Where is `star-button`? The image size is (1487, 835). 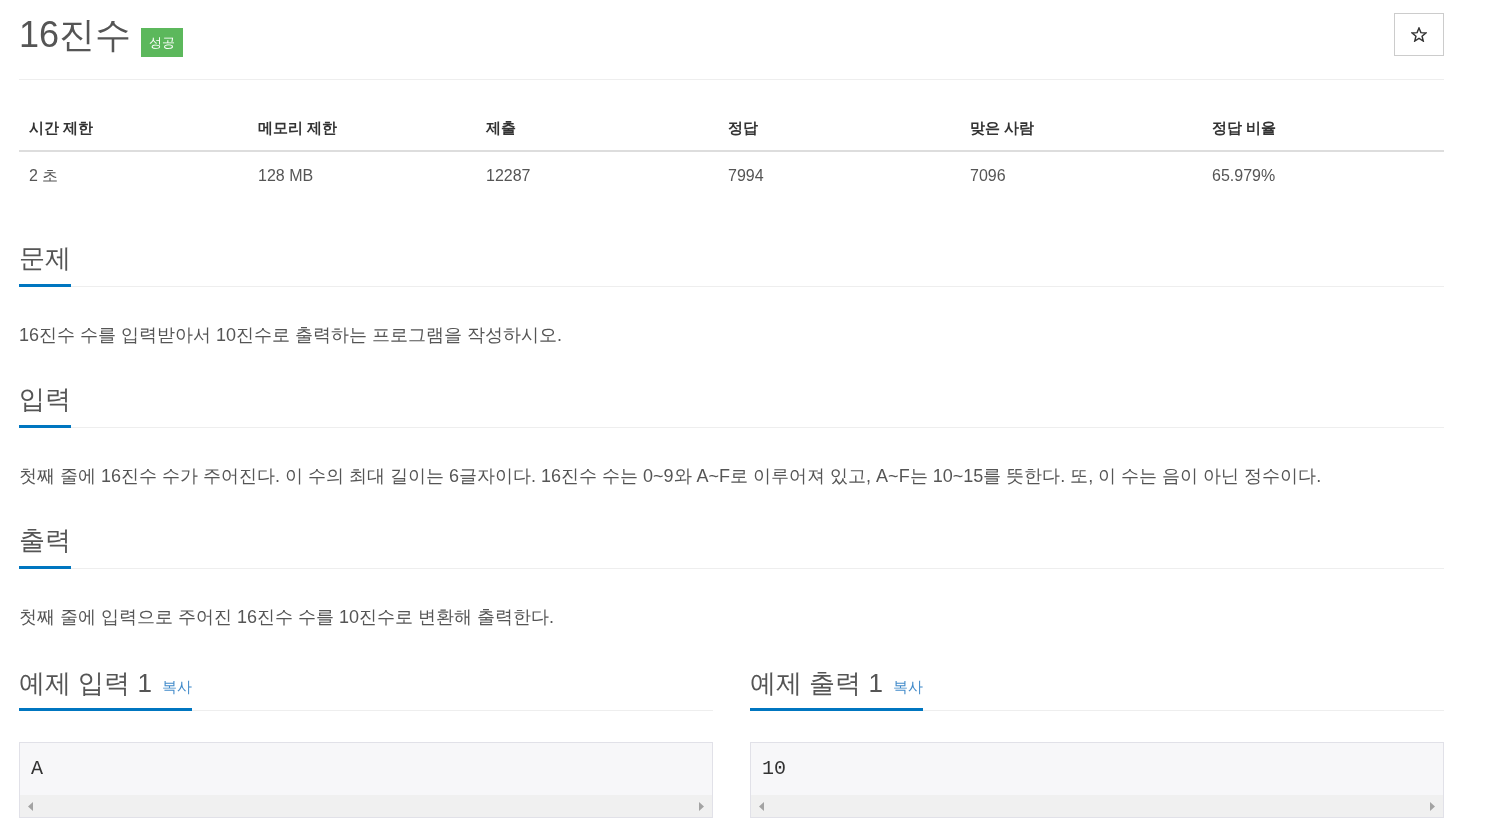
star-button is located at coordinates (1419, 34).